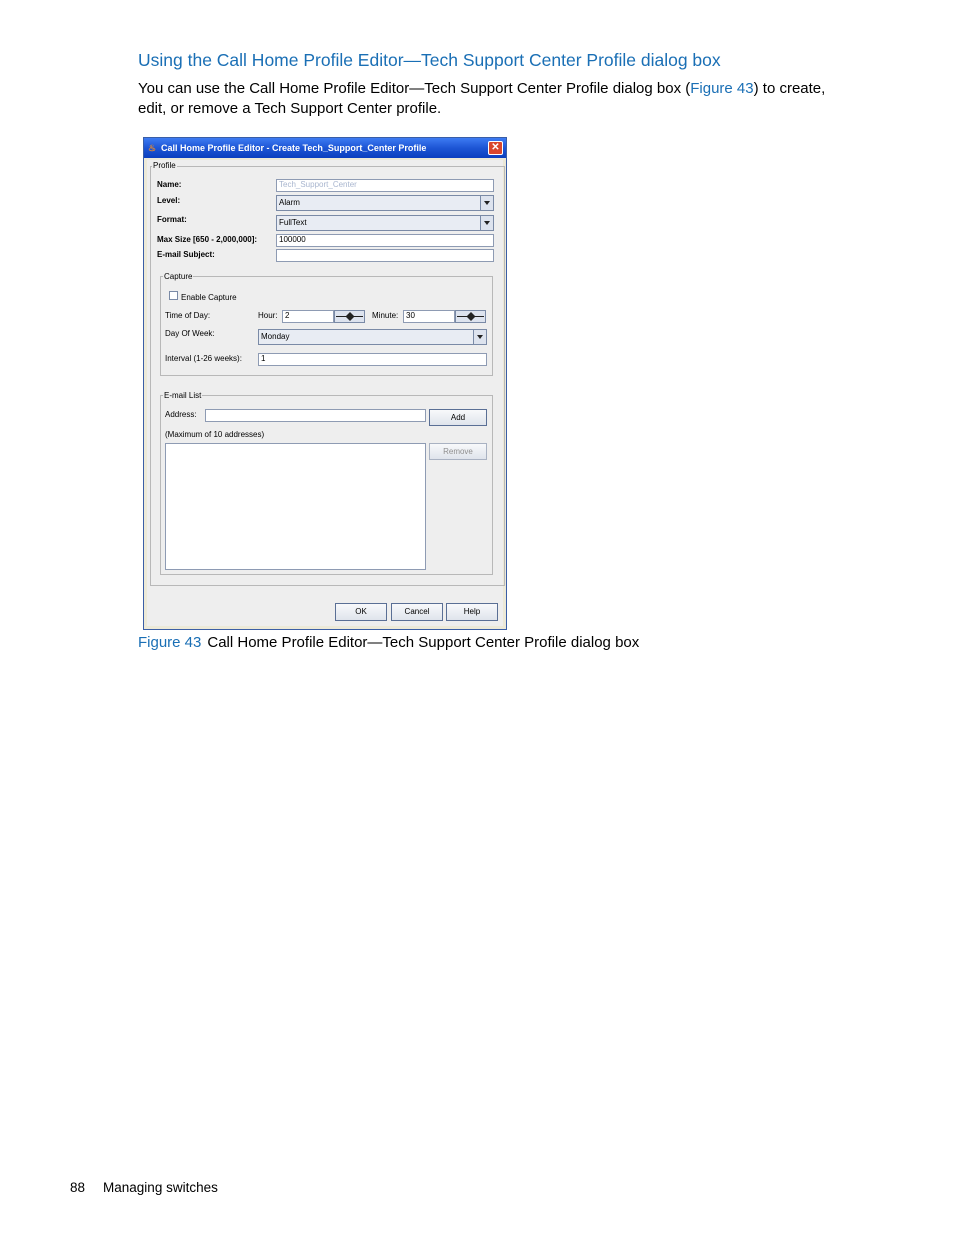 This screenshot has height=1235, width=954. I want to click on email-address-list, so click(295, 506).